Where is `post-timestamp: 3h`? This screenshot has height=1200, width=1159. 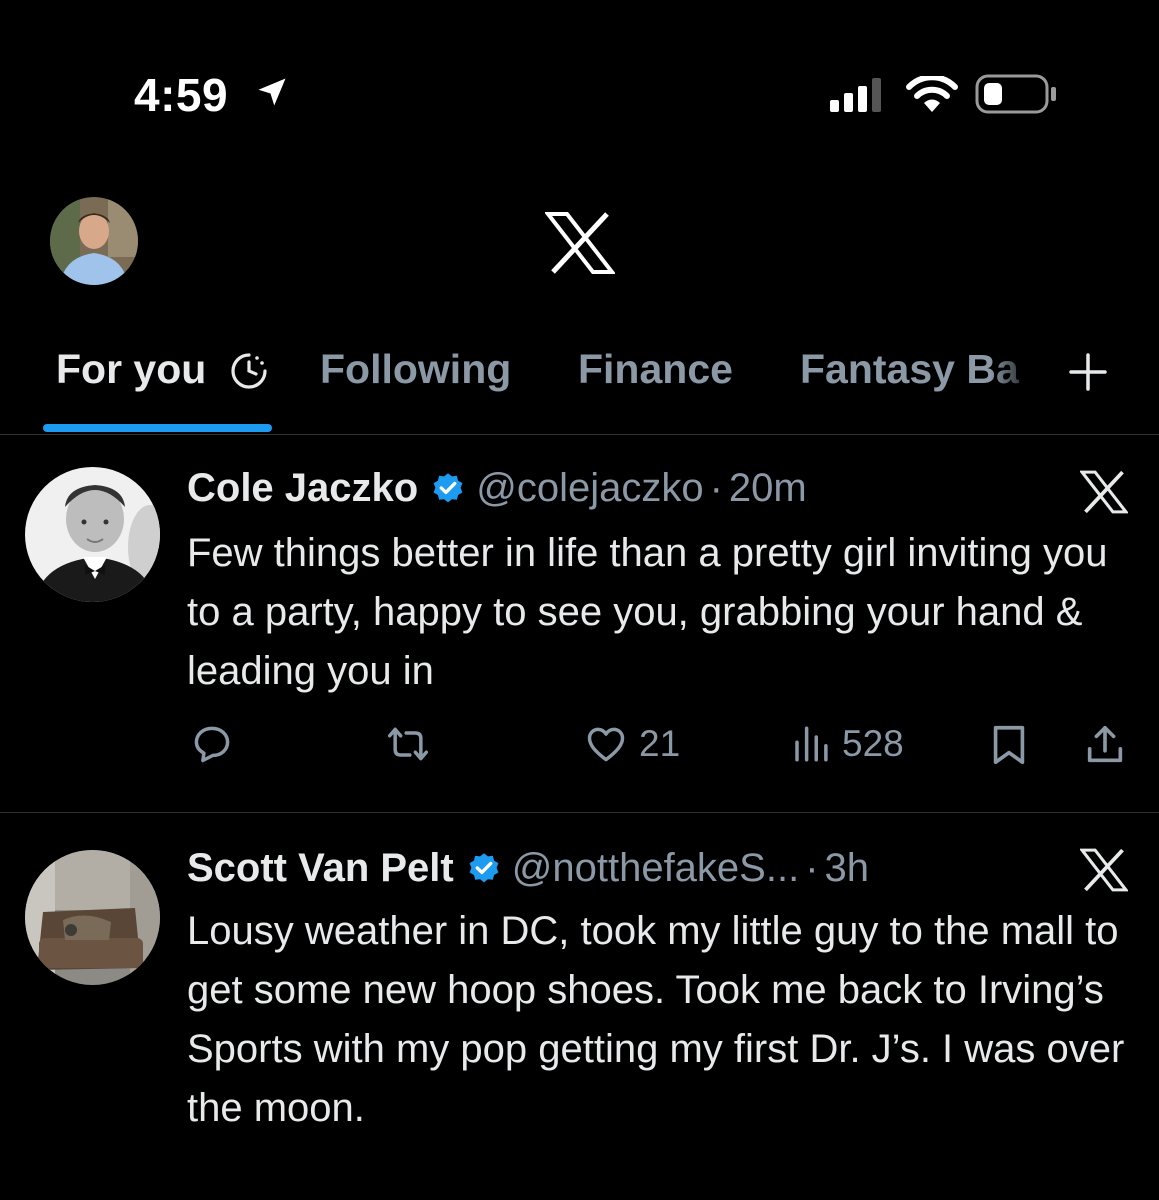 post-timestamp: 3h is located at coordinates (847, 868).